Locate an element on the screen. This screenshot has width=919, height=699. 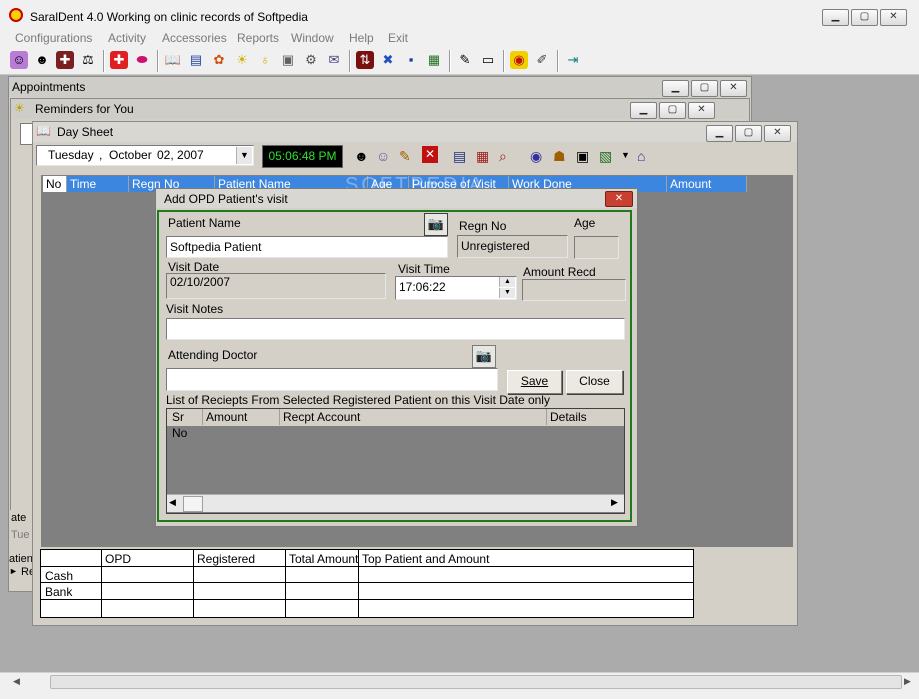
target-icon: ◉ is located at coordinates (519, 60).